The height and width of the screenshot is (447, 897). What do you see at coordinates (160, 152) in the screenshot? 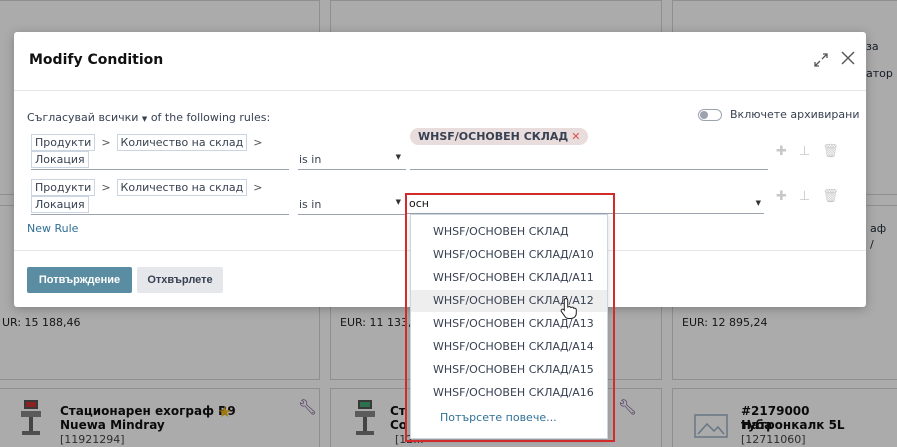
I see `rule-1-path: Продукти > Количество на склад > Локация` at bounding box center [160, 152].